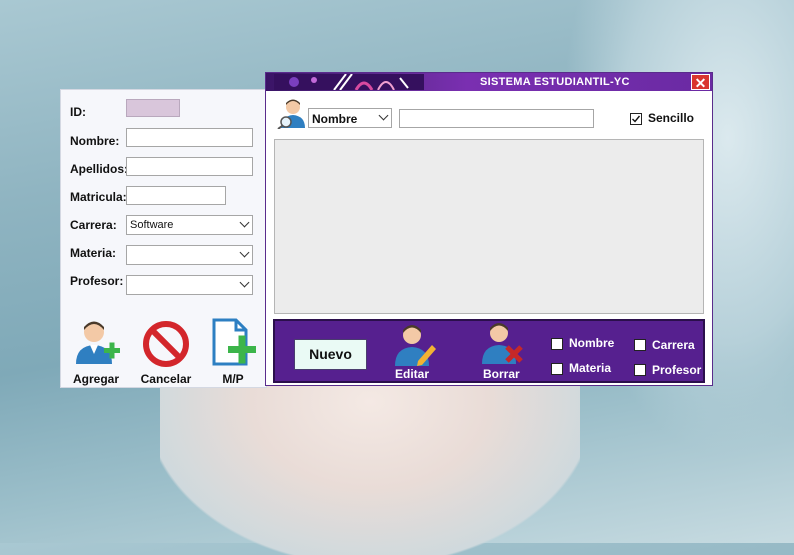 The height and width of the screenshot is (555, 794). What do you see at coordinates (97, 281) in the screenshot?
I see `profesor-label: Profesor:` at bounding box center [97, 281].